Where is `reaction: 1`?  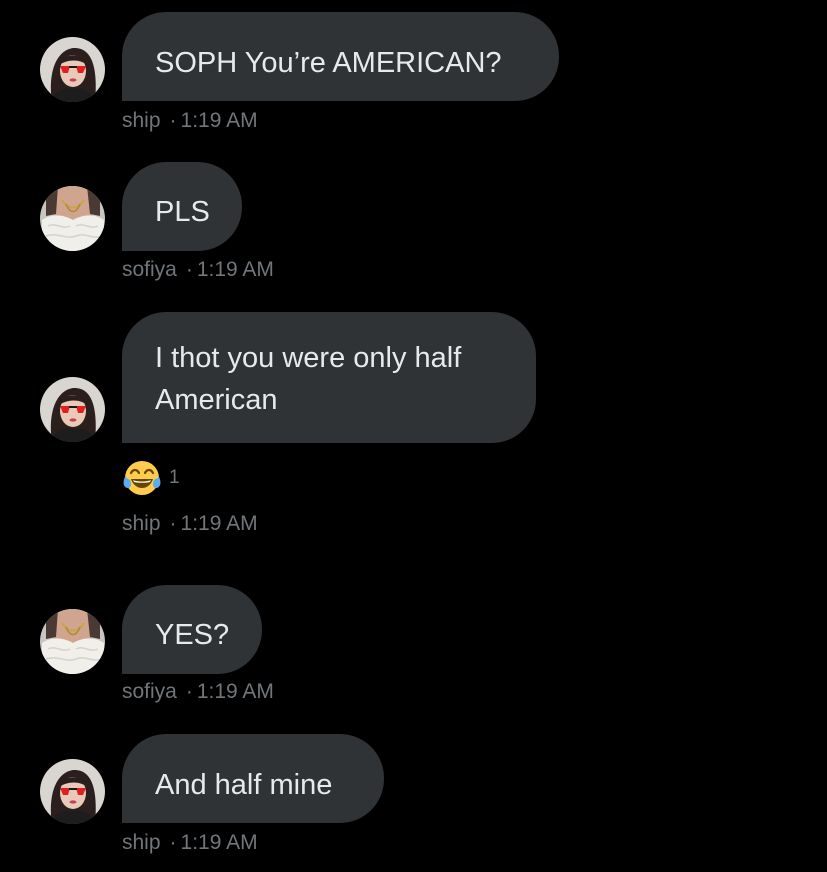
reaction: 1 is located at coordinates (151, 477).